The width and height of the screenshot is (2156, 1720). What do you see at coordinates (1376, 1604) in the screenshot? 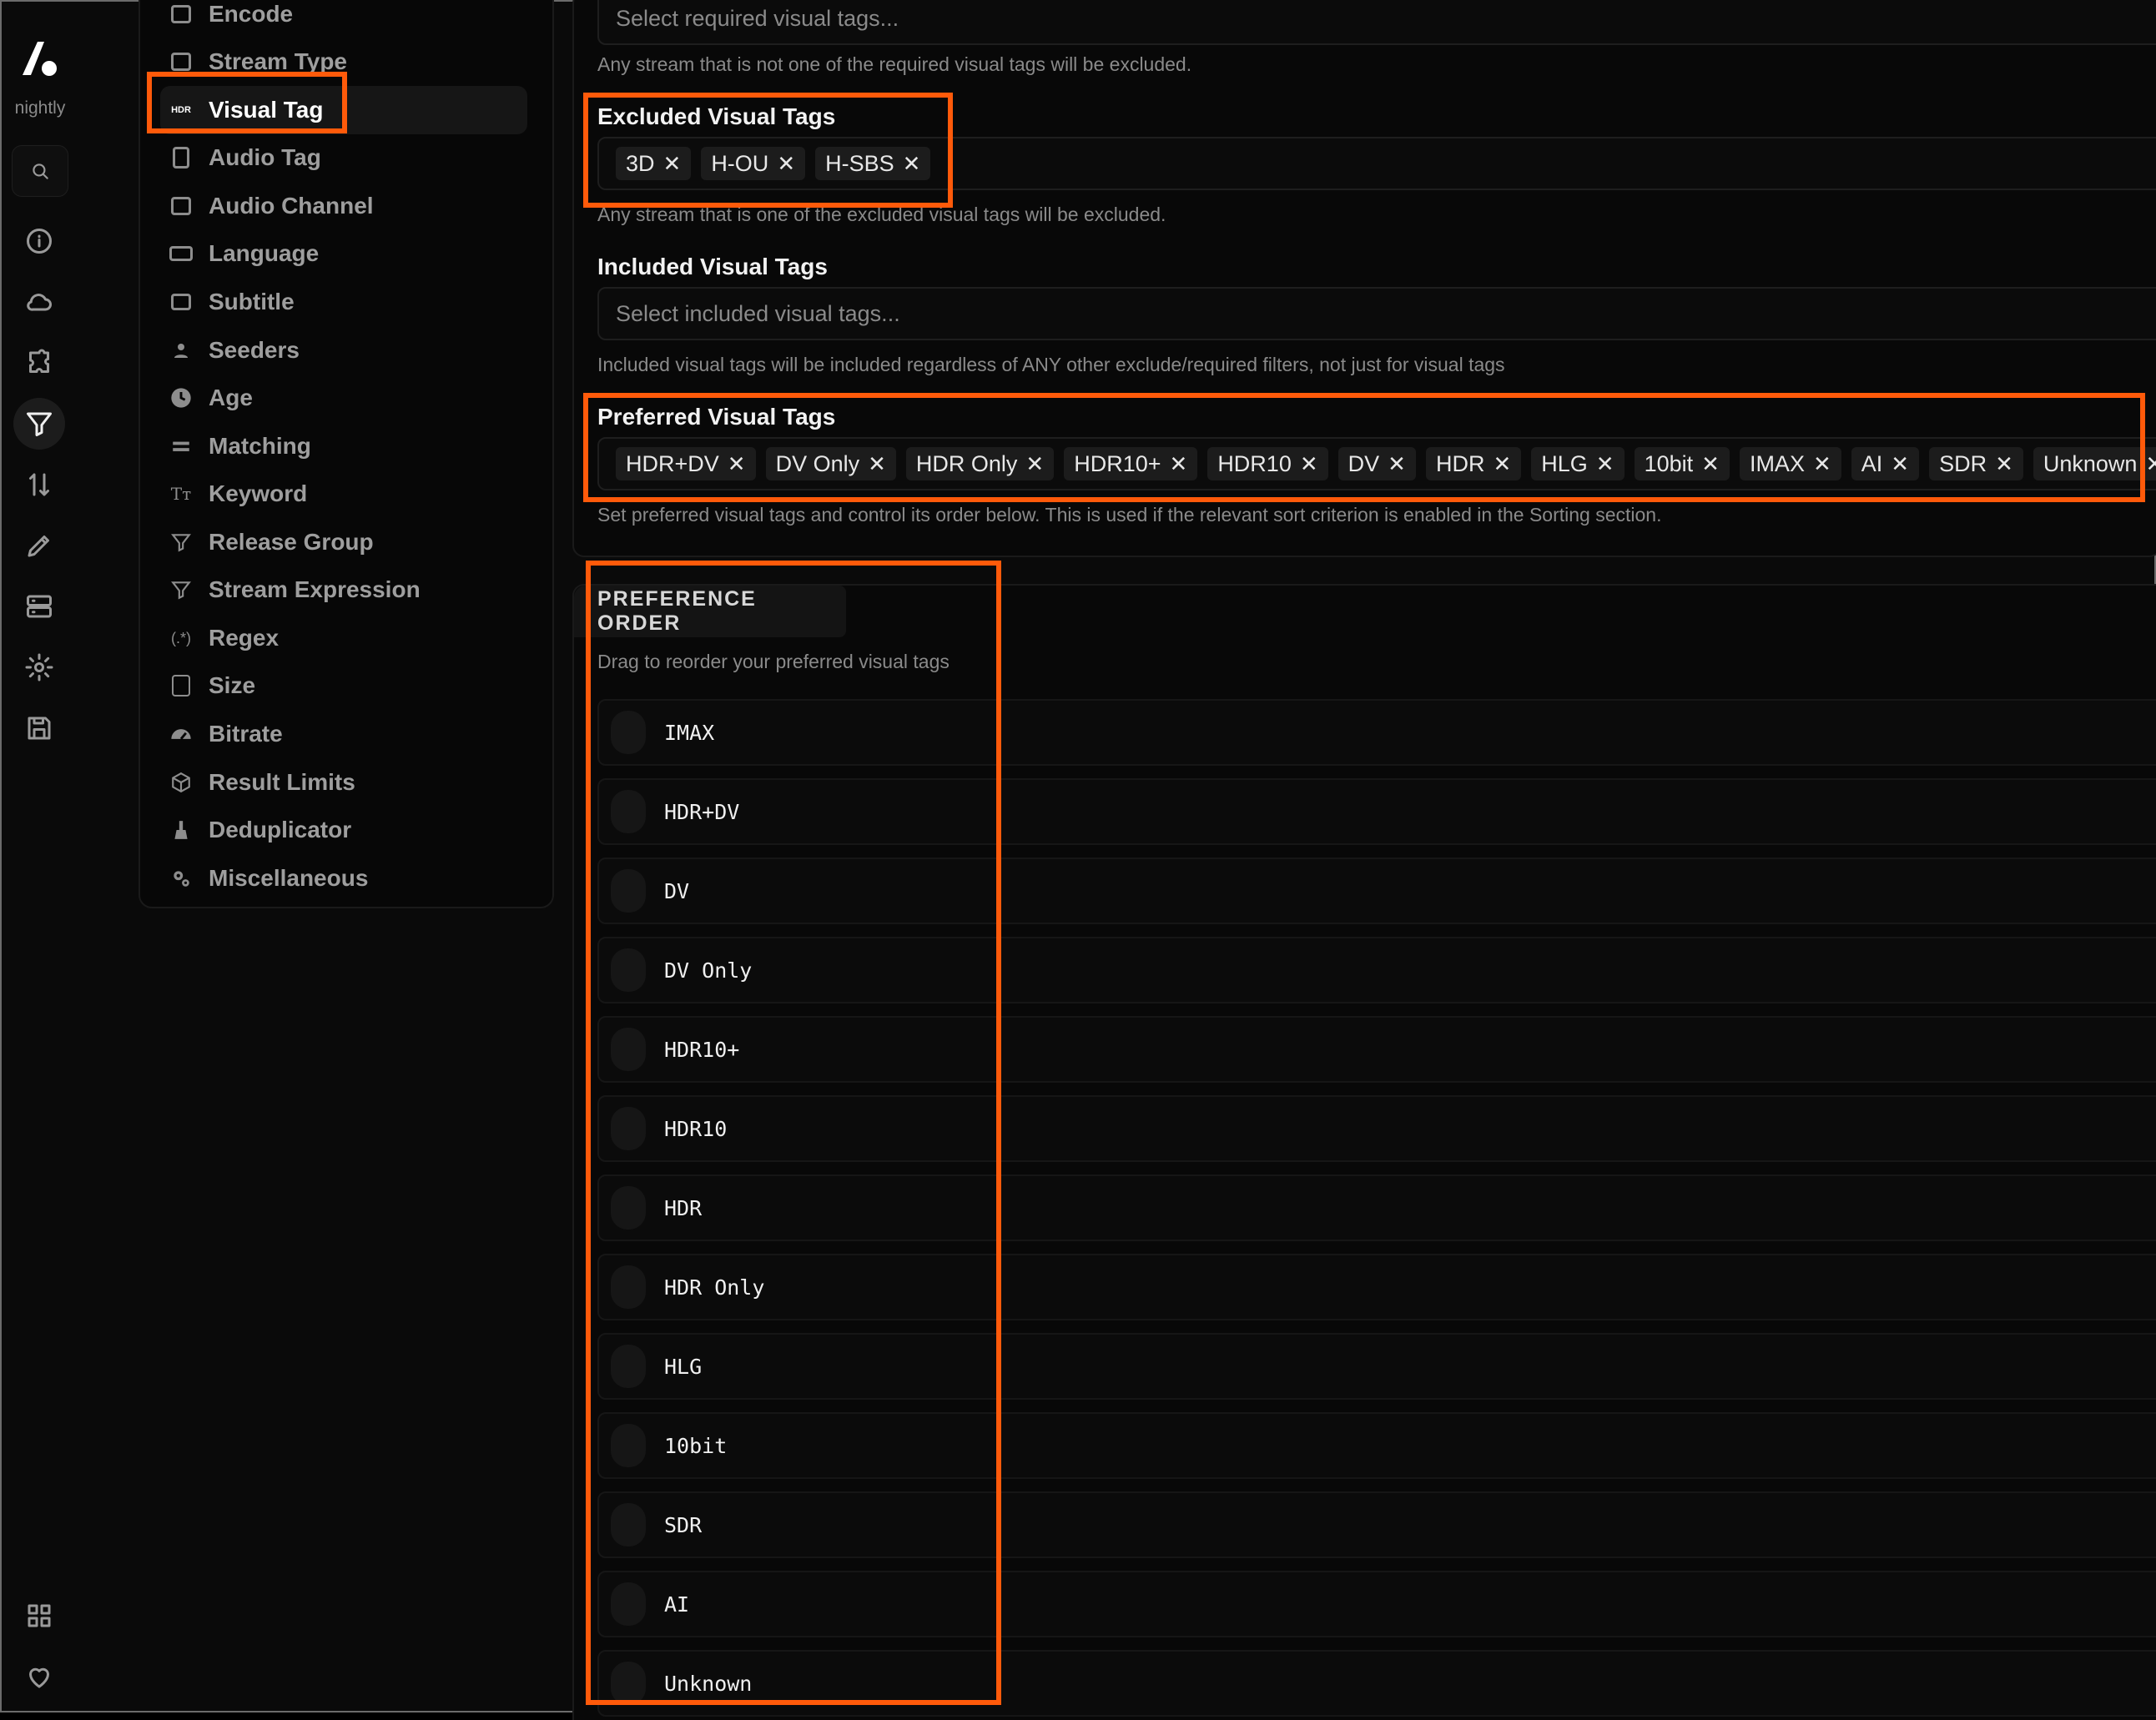
I see `preference-order-item: AI` at bounding box center [1376, 1604].